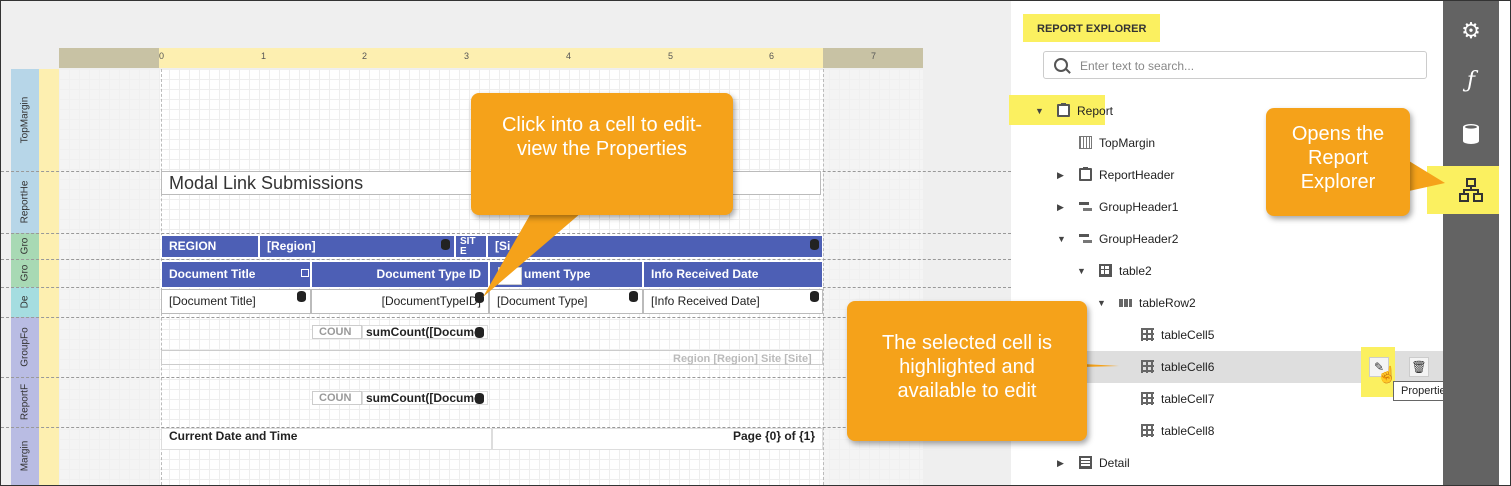 The height and width of the screenshot is (486, 1511). I want to click on vertical-ruler, so click(49, 277).